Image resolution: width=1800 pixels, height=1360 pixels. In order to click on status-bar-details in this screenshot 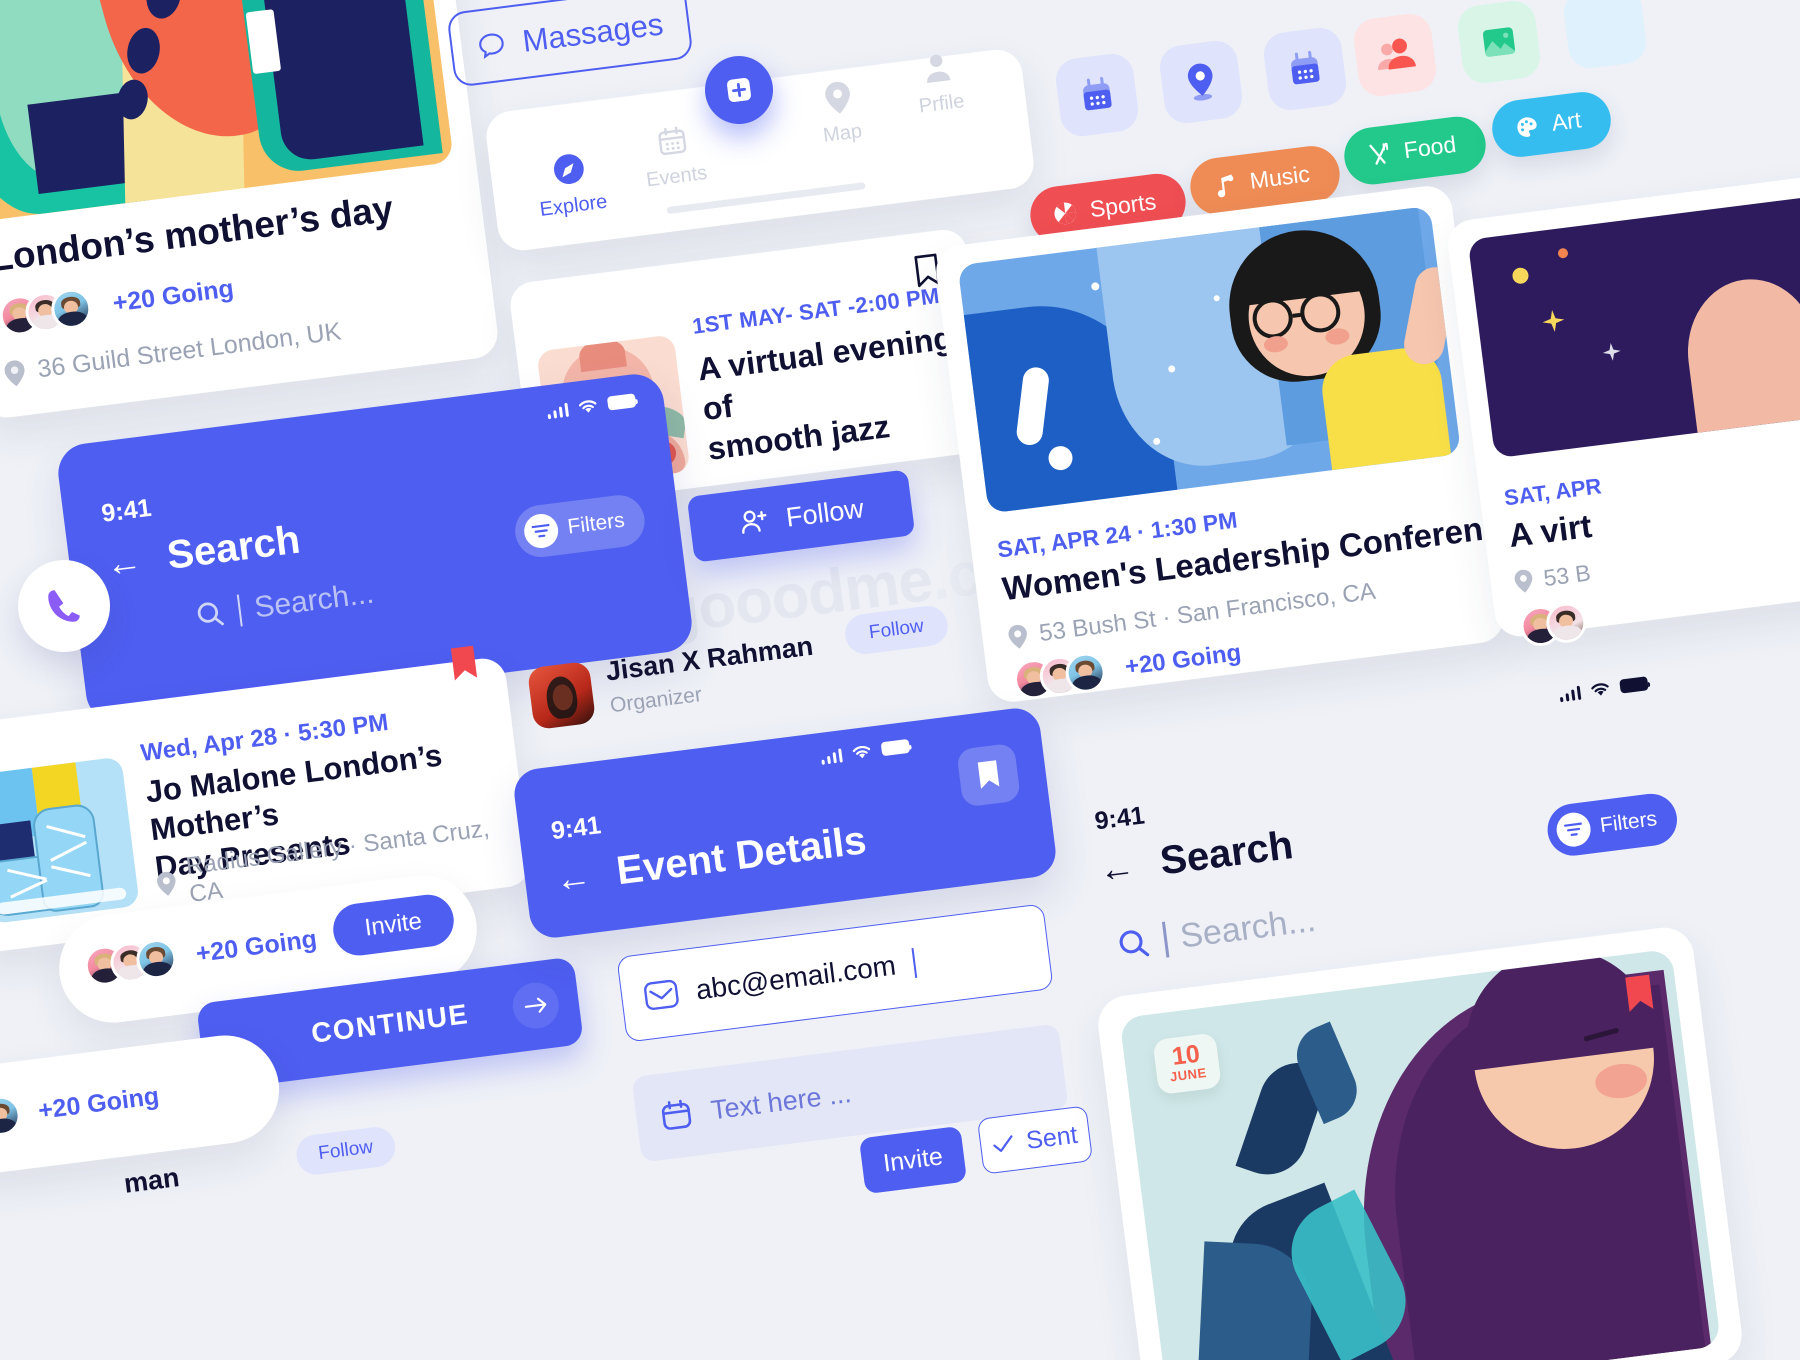, I will do `click(865, 751)`.